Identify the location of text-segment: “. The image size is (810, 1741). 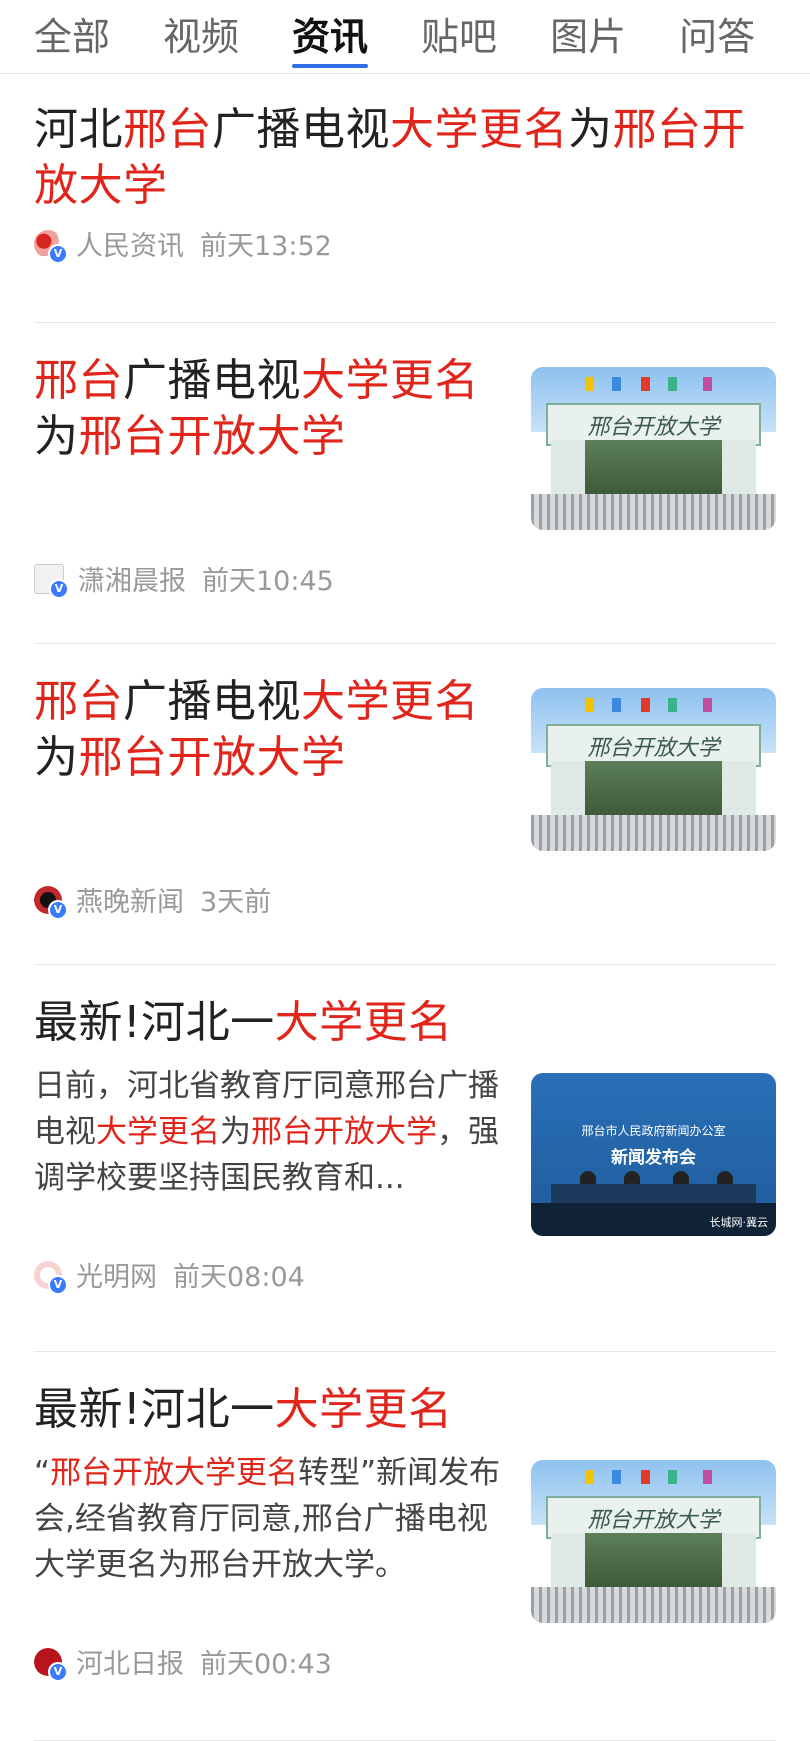
(42, 1473).